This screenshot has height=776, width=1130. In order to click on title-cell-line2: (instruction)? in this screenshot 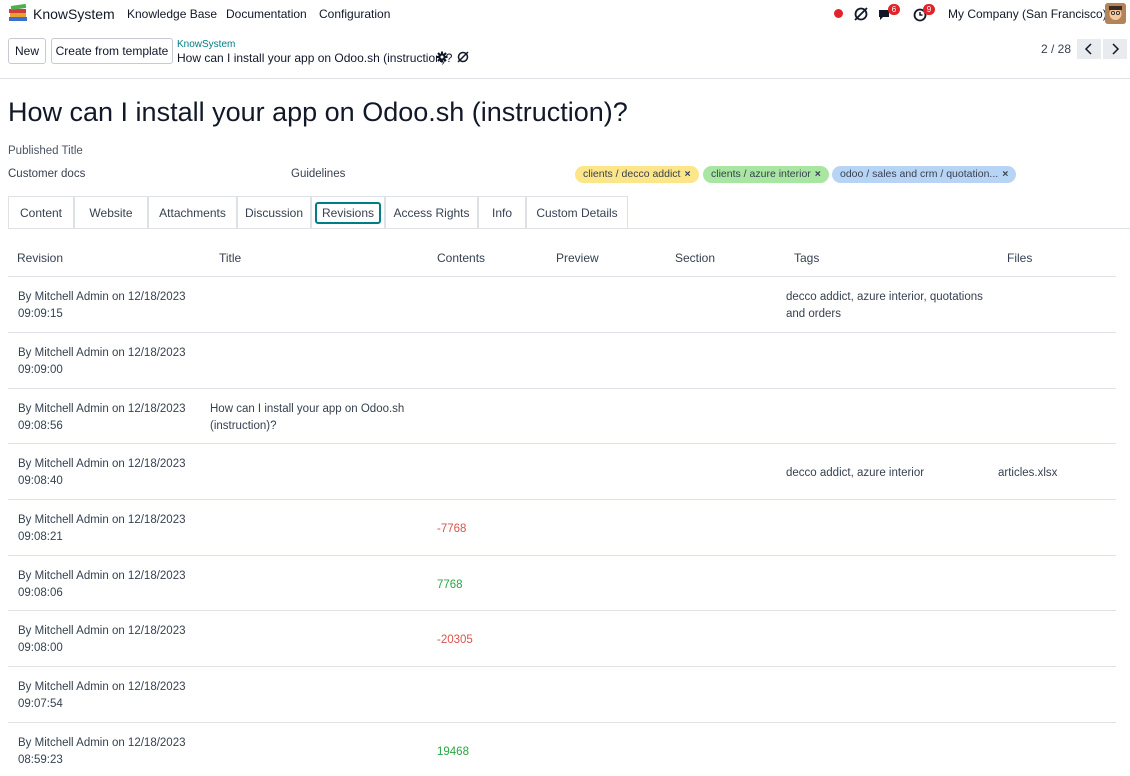, I will do `click(243, 426)`.